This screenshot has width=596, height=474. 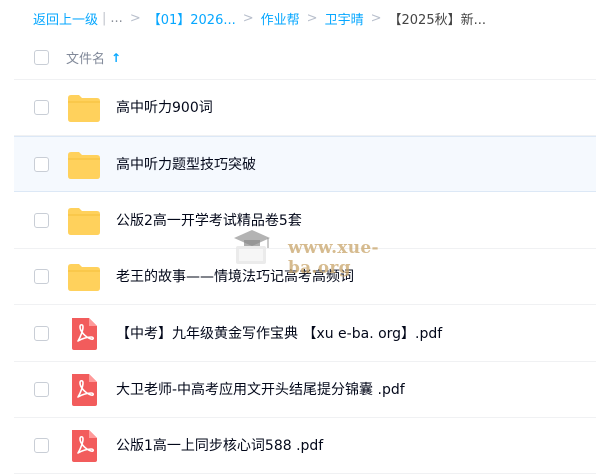 What do you see at coordinates (235, 277) in the screenshot?
I see `file-name: 老王的故事——情境法巧记高考高频词` at bounding box center [235, 277].